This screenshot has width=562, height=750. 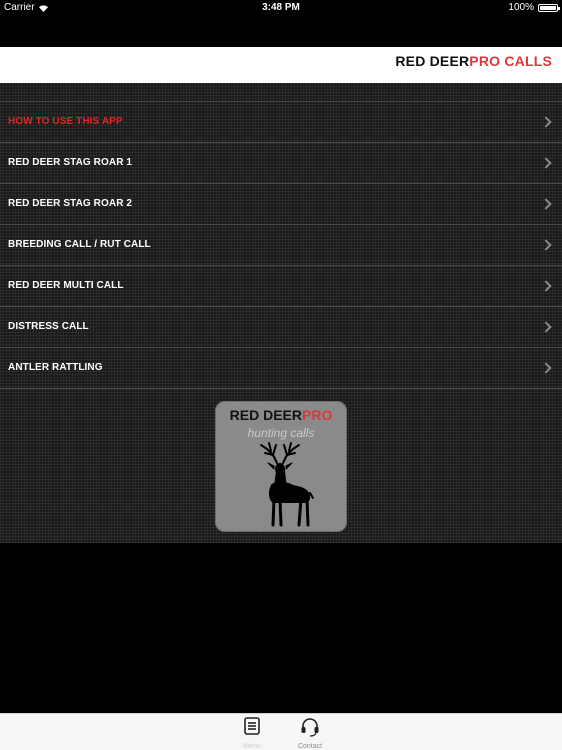 What do you see at coordinates (281, 286) in the screenshot?
I see `menu-item-multi-call: RED DEER MULTI CALL` at bounding box center [281, 286].